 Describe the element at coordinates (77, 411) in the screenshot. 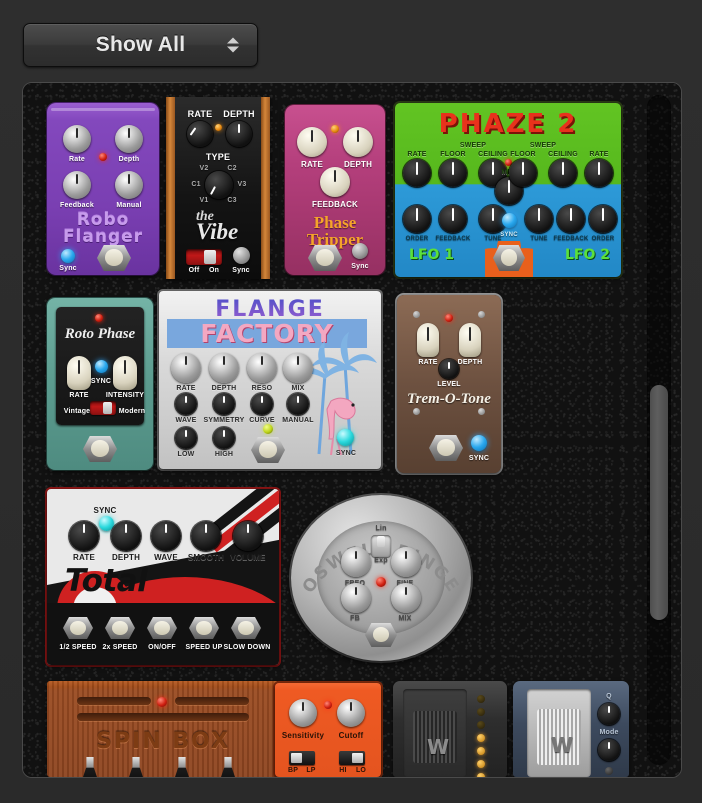

I see `label-vintage: Vintage` at that location.